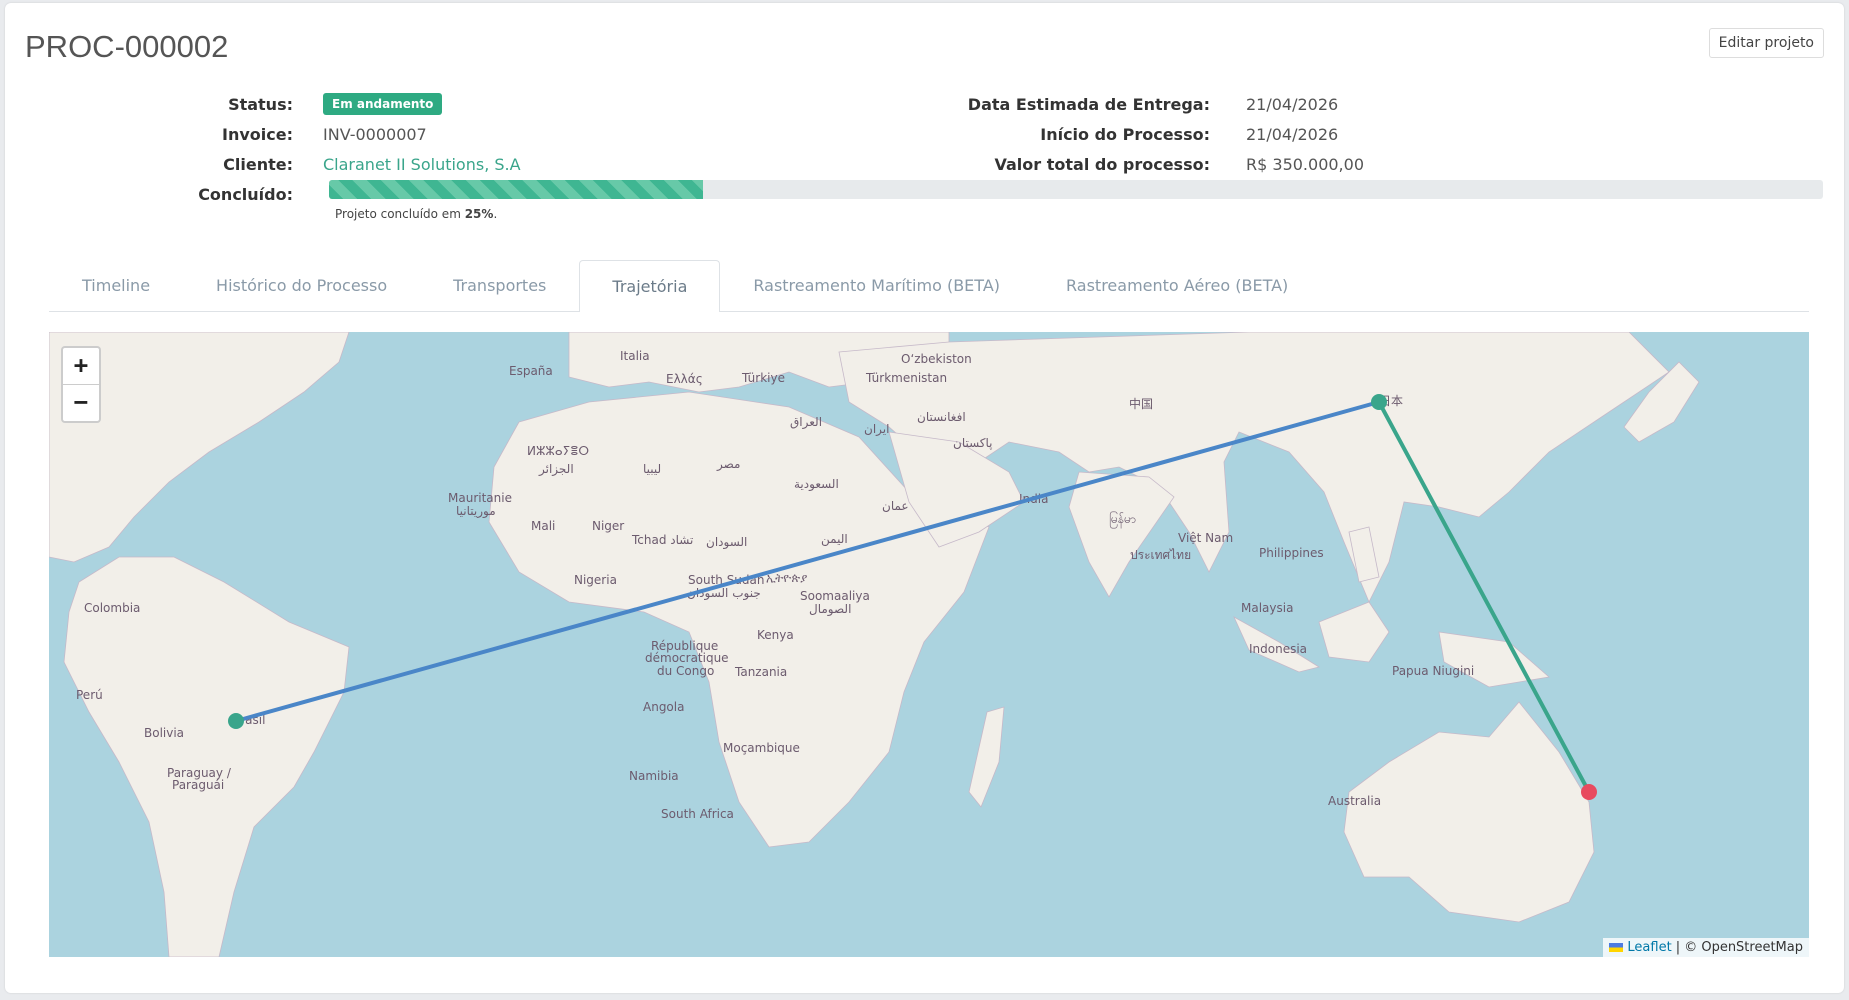  What do you see at coordinates (81, 366) in the screenshot?
I see `zoom-in-button: +` at bounding box center [81, 366].